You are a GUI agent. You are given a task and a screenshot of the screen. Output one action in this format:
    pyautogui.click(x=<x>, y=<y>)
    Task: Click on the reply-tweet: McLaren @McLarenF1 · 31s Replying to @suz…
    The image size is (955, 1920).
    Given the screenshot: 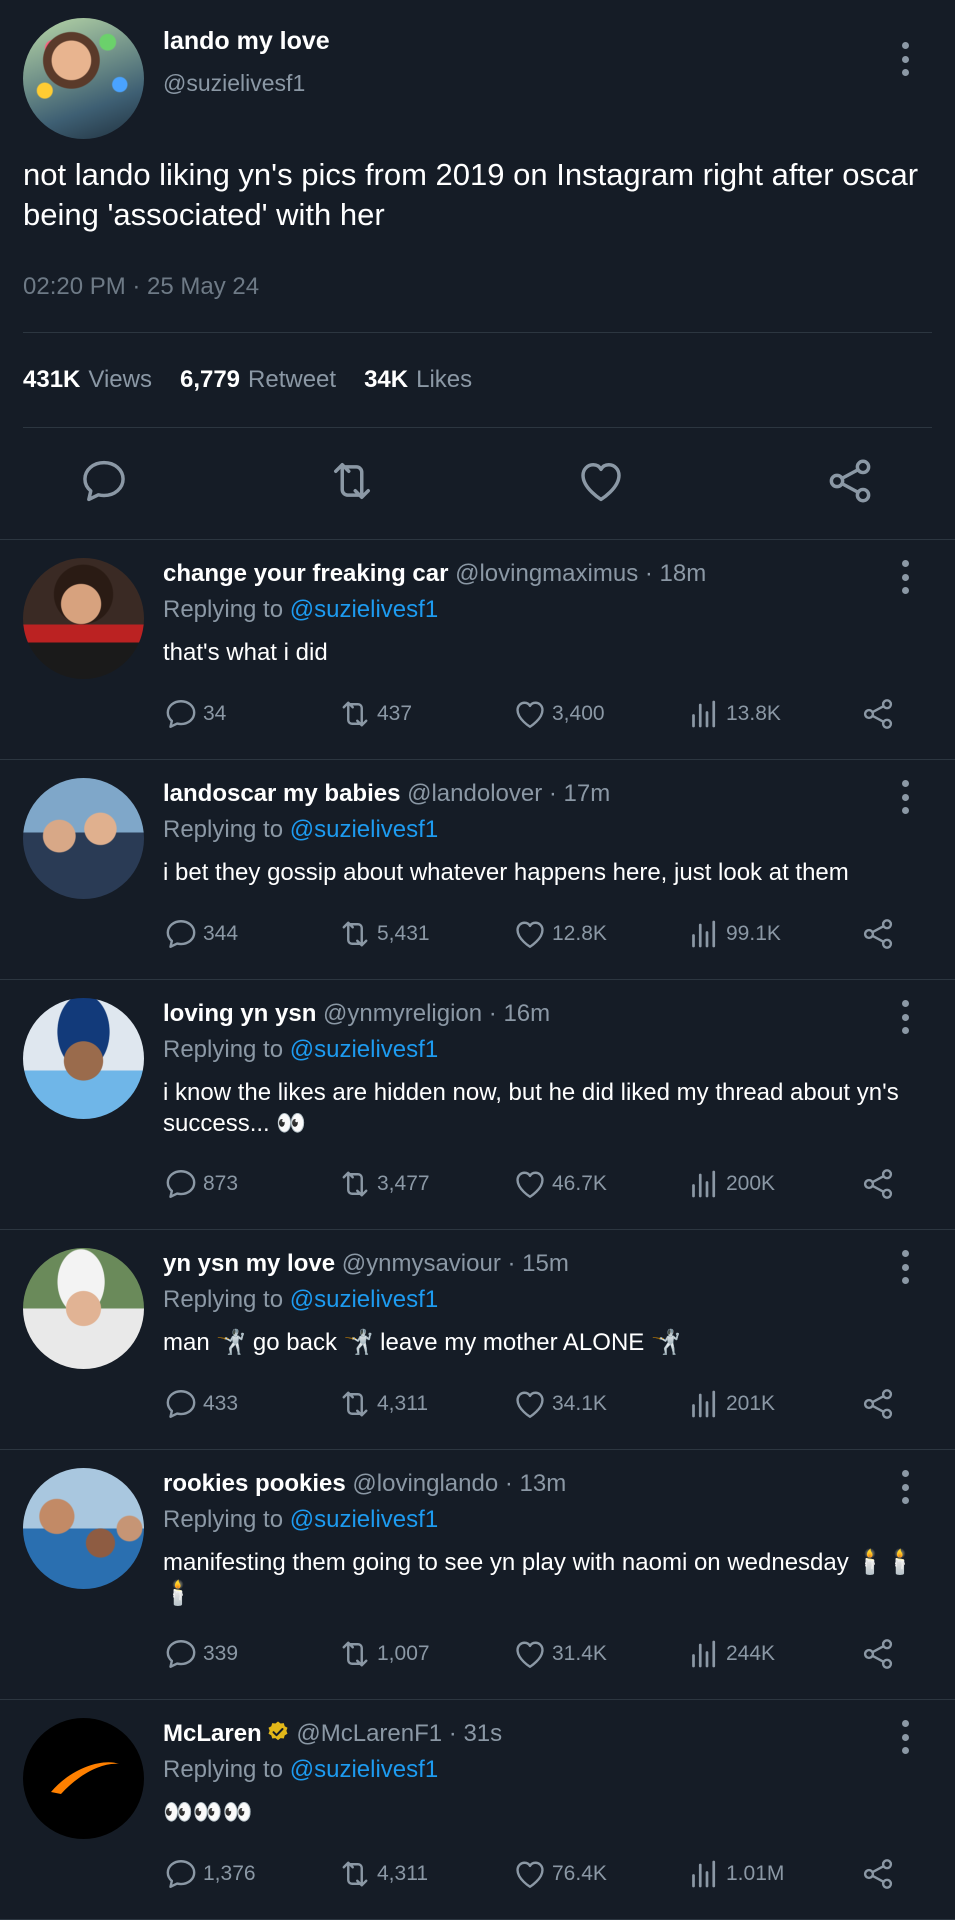 What is the action you would take?
    pyautogui.click(x=477, y=1810)
    